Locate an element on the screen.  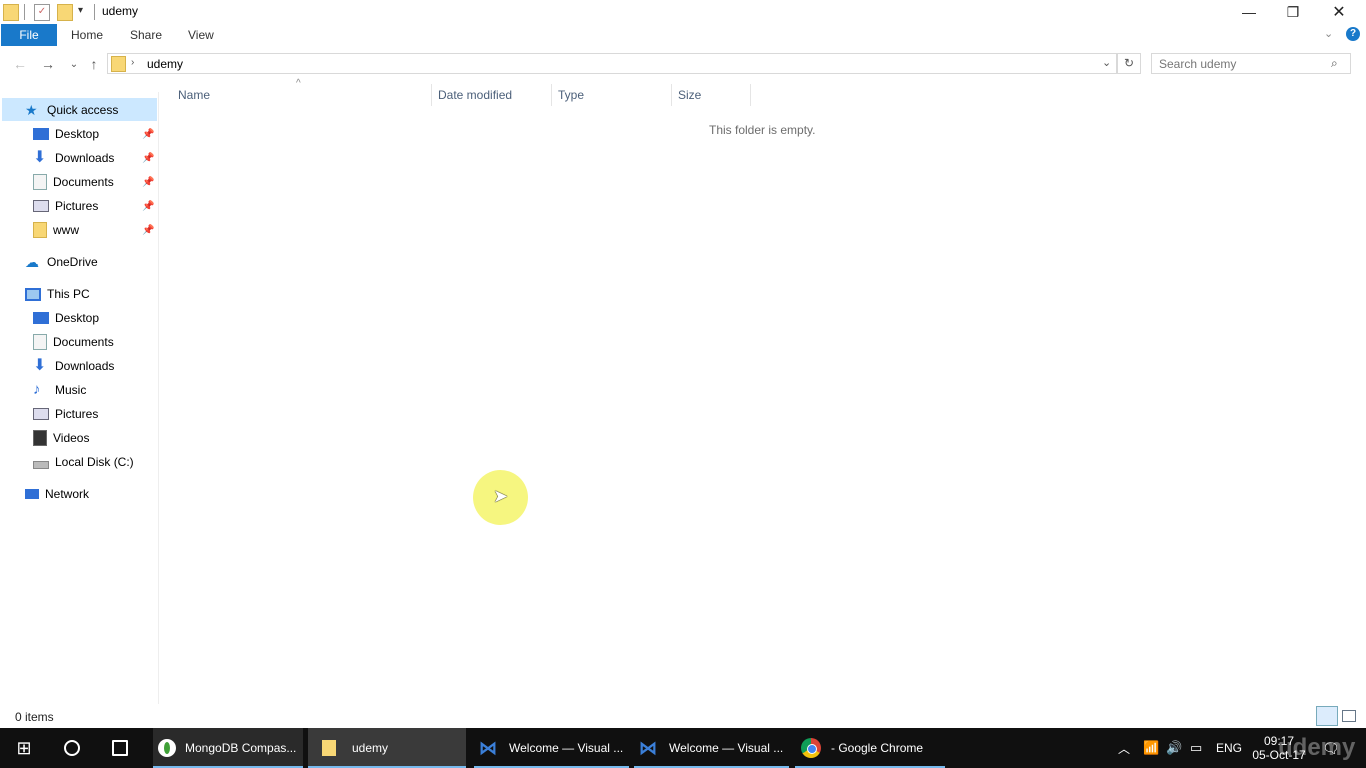
tab-share: Share is located at coordinates (146, 35).